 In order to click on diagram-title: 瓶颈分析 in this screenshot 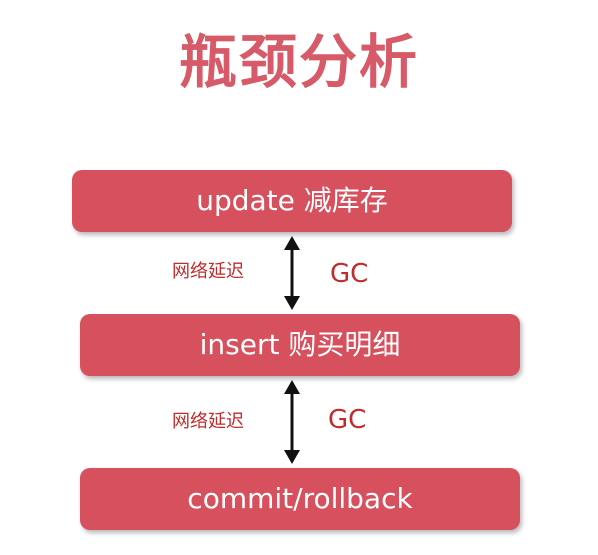, I will do `click(298, 62)`.